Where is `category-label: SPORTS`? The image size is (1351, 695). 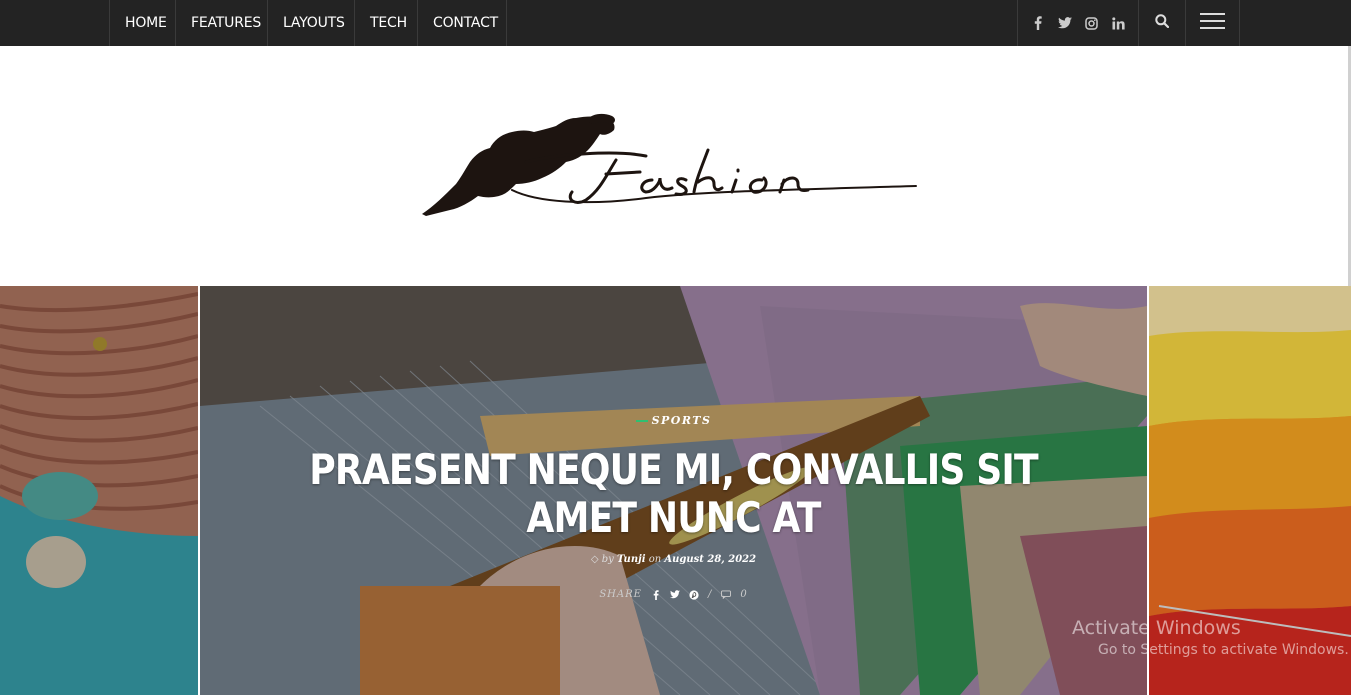
category-label: SPORTS is located at coordinates (681, 420).